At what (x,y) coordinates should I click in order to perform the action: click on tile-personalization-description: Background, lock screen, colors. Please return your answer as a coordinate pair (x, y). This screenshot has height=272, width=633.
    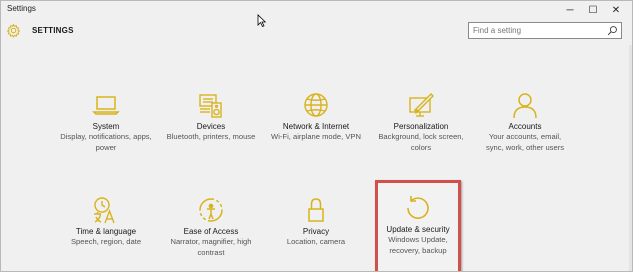
    Looking at the image, I should click on (421, 142).